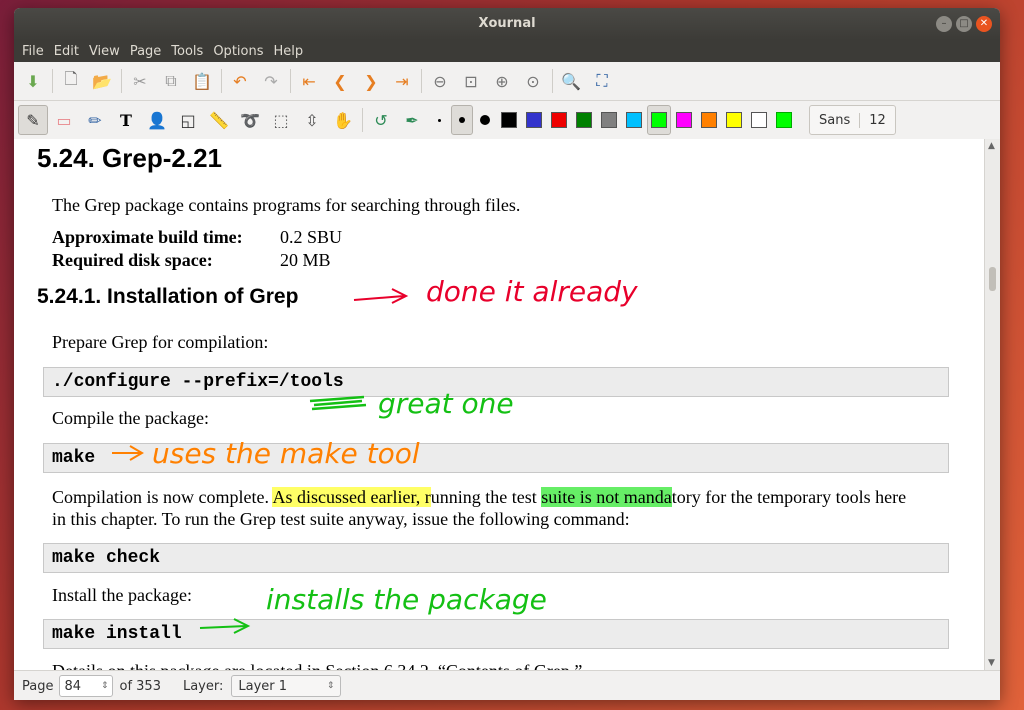 The height and width of the screenshot is (710, 1024). I want to click on color-magenta, so click(684, 120).